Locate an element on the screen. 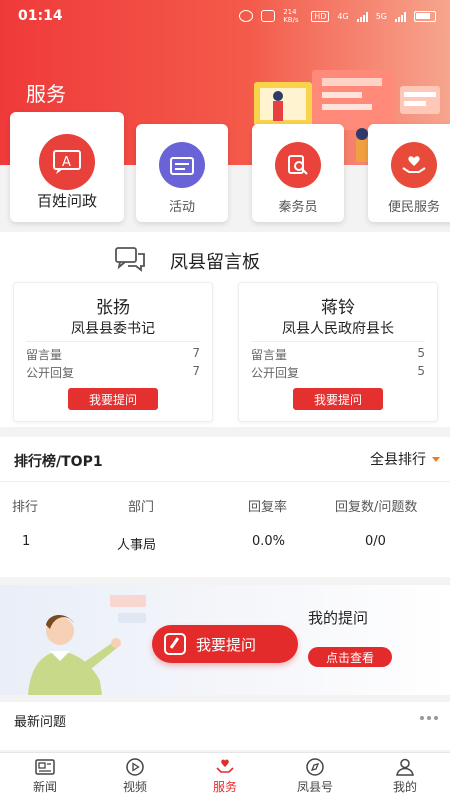  ask-pill-label: 我要提问 is located at coordinates (226, 644).